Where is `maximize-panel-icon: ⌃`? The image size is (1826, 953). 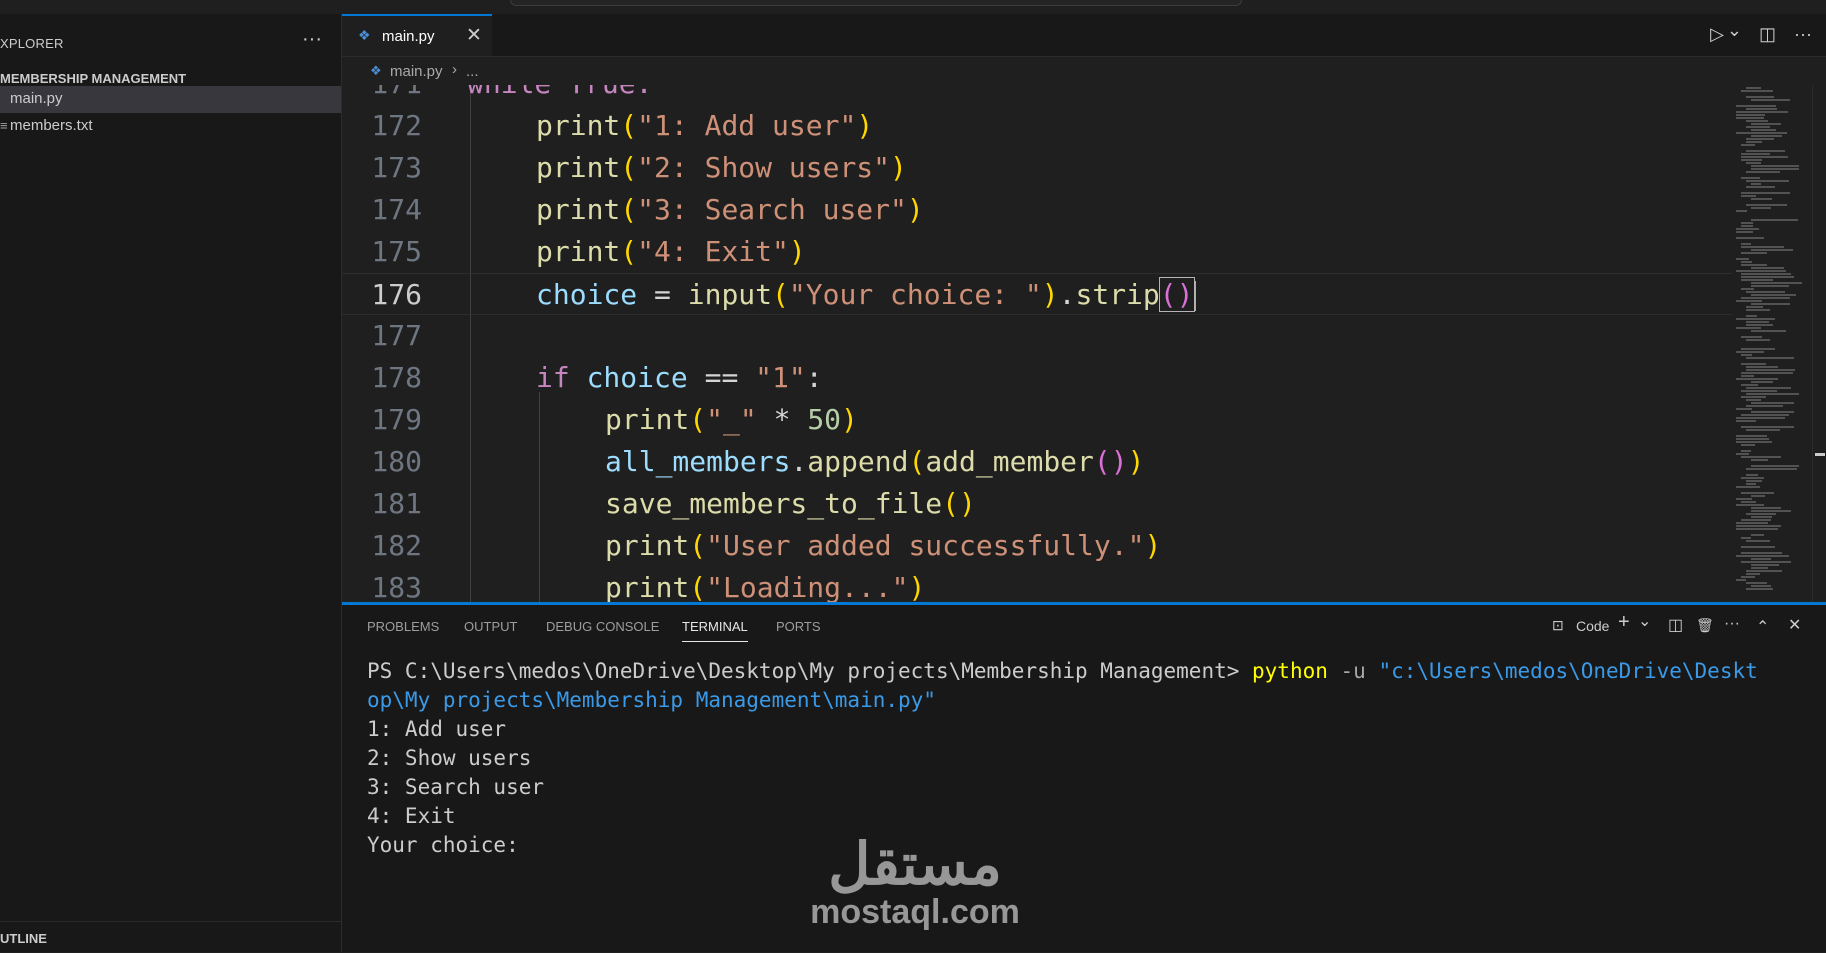
maximize-panel-icon: ⌃ is located at coordinates (1762, 627).